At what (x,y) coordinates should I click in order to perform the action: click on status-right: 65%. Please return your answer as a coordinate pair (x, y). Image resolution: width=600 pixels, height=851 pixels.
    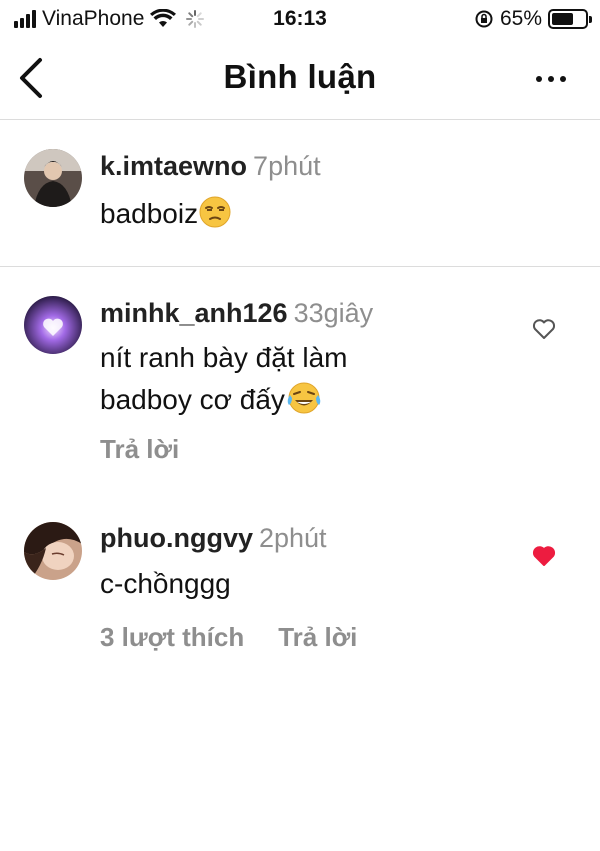
    Looking at the image, I should click on (533, 19).